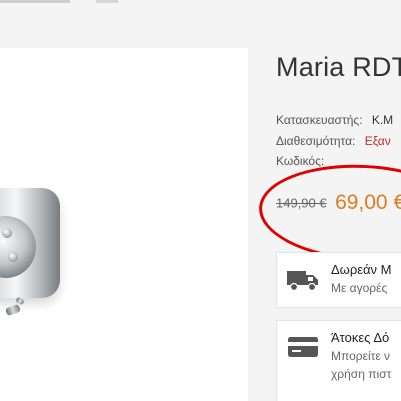 This screenshot has height=401, width=401. What do you see at coordinates (359, 288) in the screenshot?
I see `shipping-text: Με αγορές` at bounding box center [359, 288].